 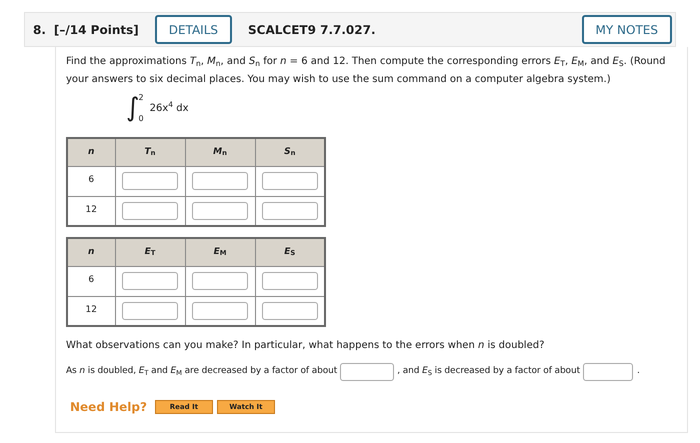 What do you see at coordinates (366, 71) in the screenshot?
I see `instructions-text: Find the approximations T$_{n}$, M$_{n}$, and S$_{n}$ for n = 6 and 12. Then compute the corresponding errors E$_{T}$, E$_{M}$, and E$_{S}$. (Round your answers to six decimal places. You may wish to use the sum command on a computer algebra system.)` at bounding box center [366, 71].